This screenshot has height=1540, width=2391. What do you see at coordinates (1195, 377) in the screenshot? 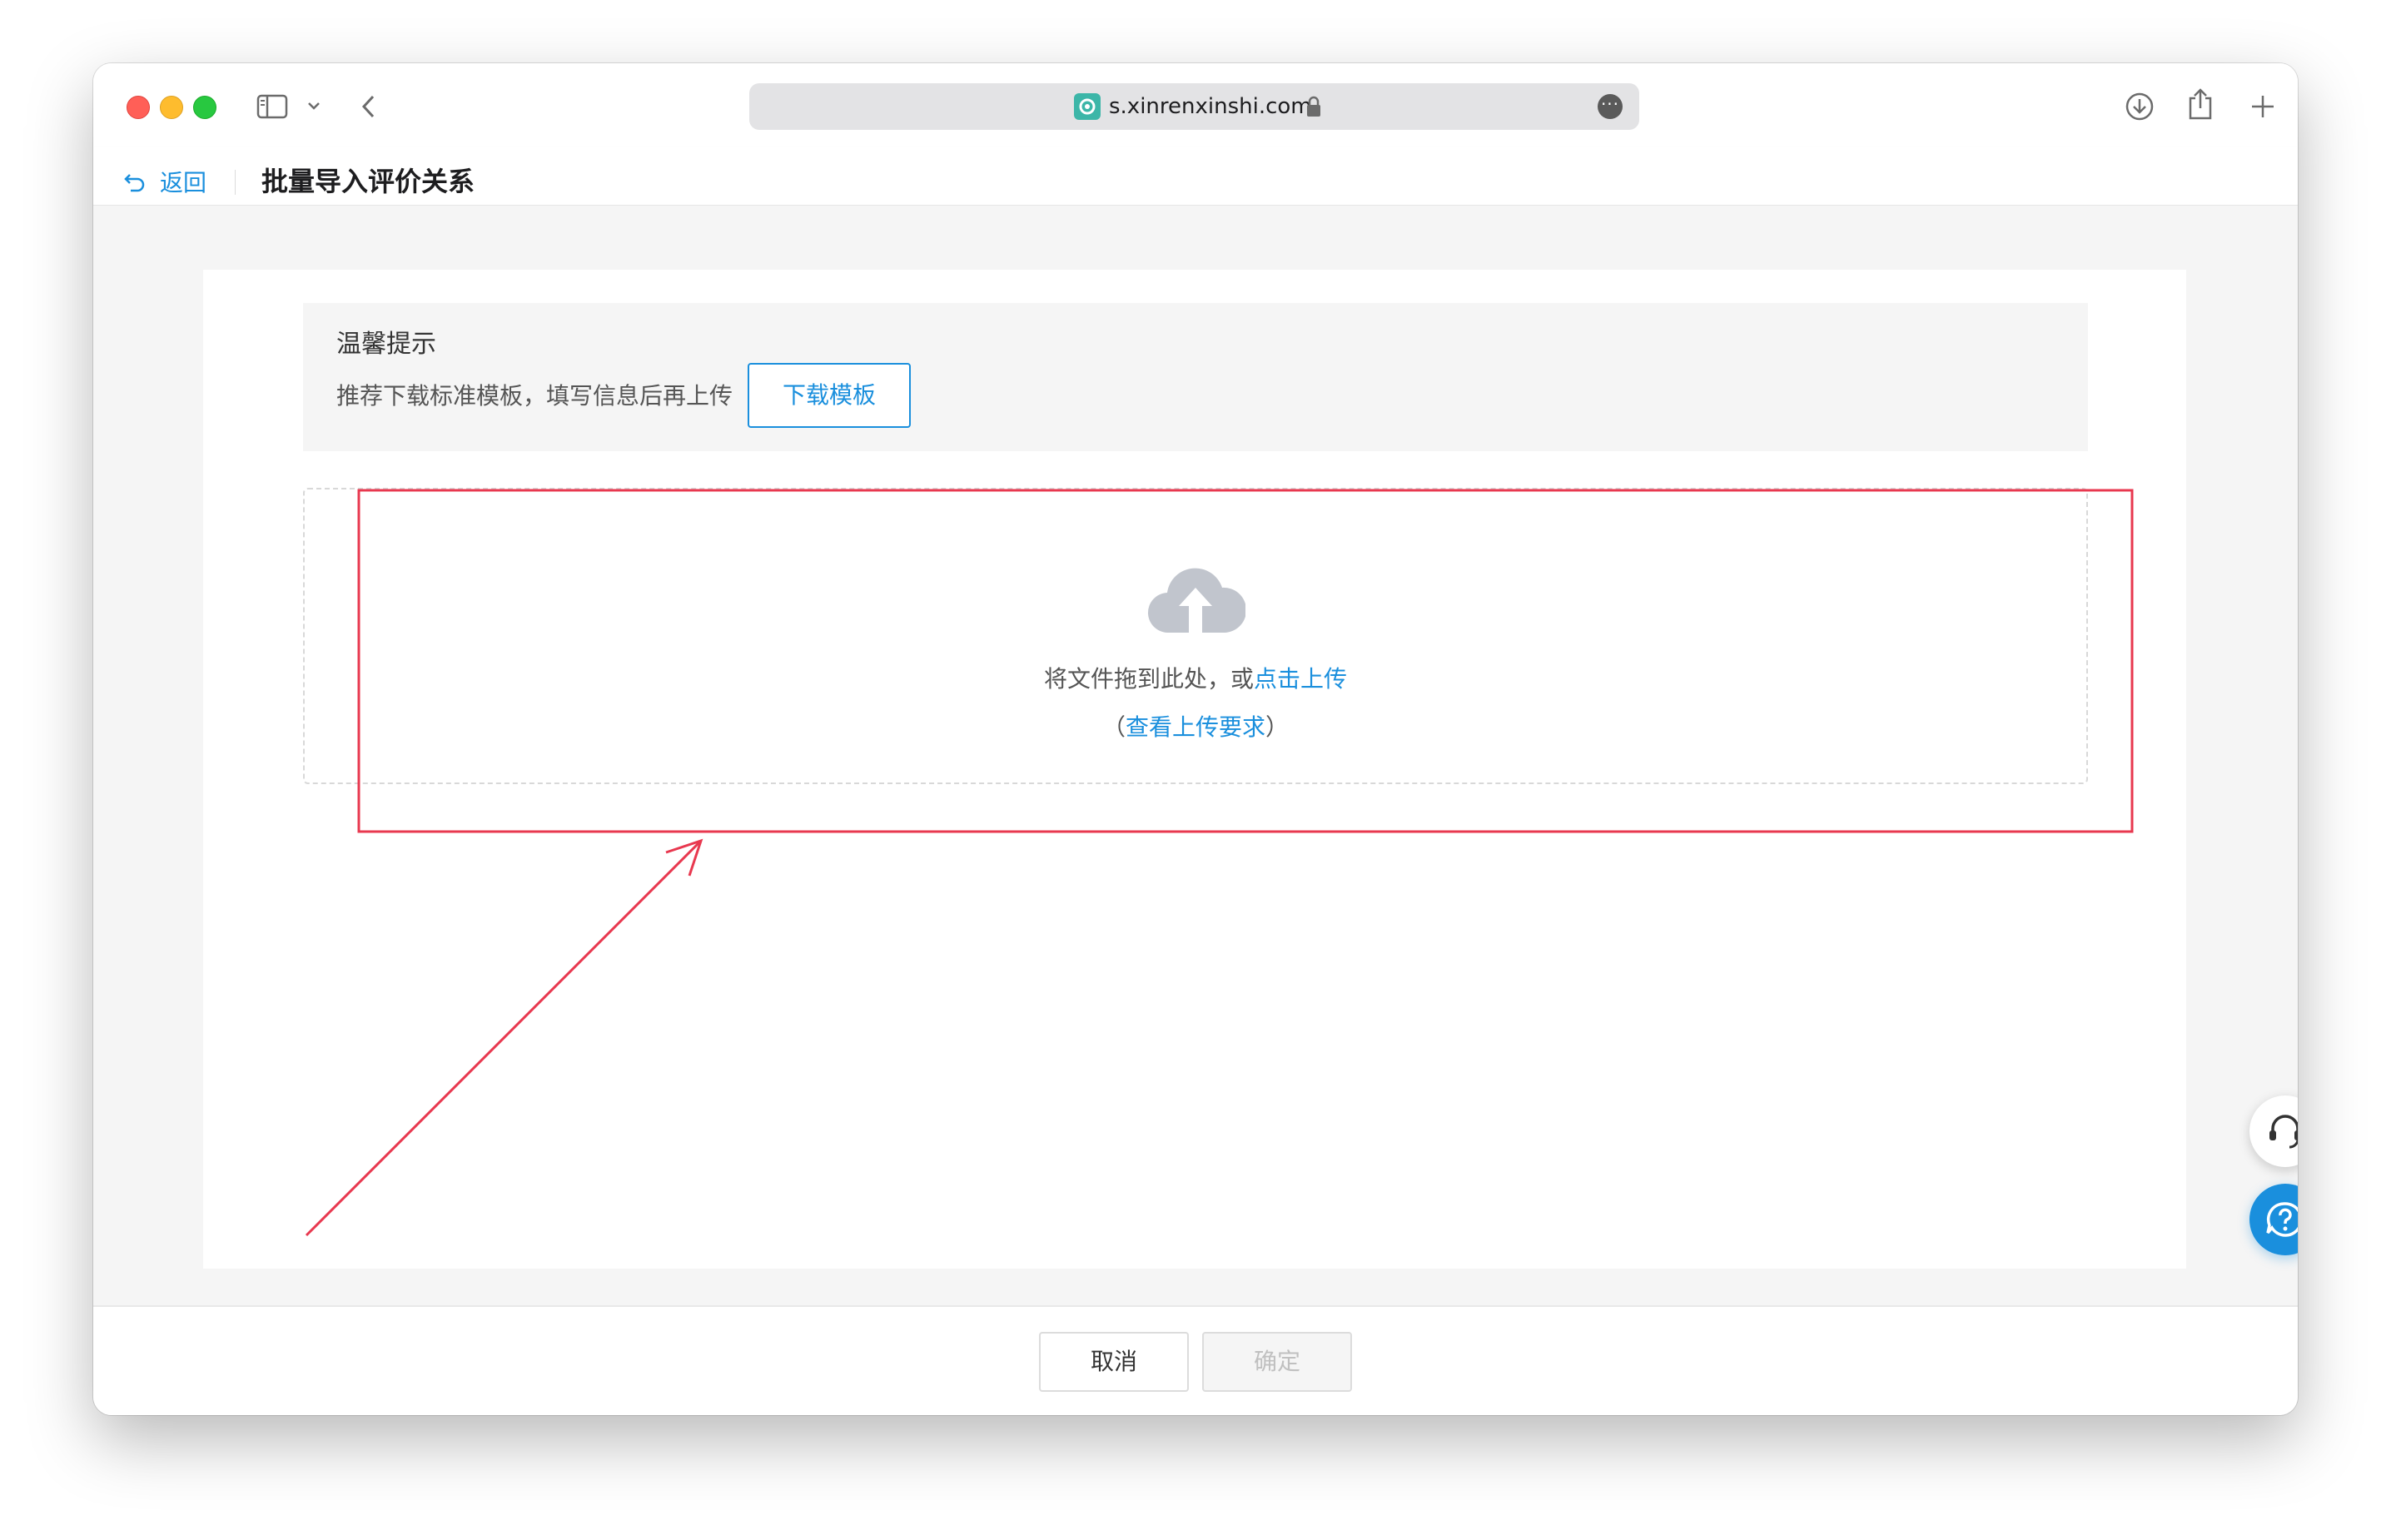
I see `tips-panel: 温馨提示 推荐下载标准模板，填写信息后再上传 下载模板` at bounding box center [1195, 377].